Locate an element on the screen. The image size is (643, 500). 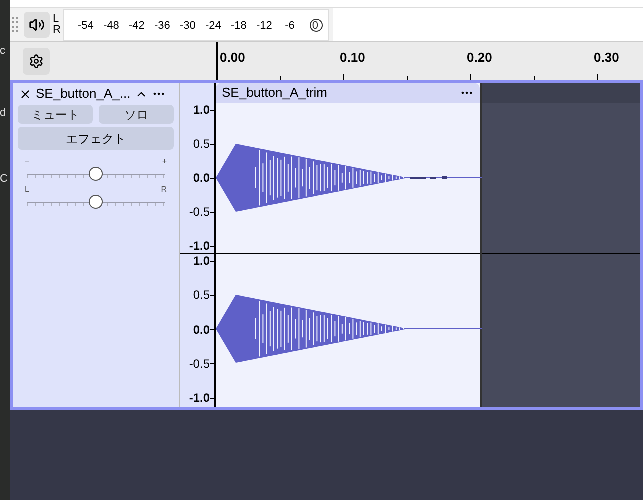
speaker-button is located at coordinates (37, 25).